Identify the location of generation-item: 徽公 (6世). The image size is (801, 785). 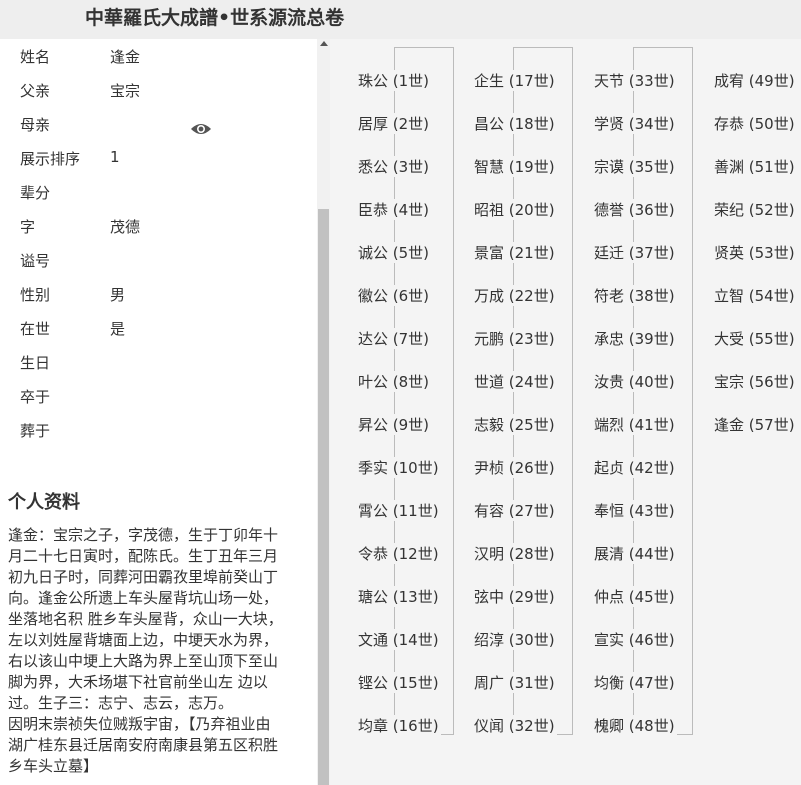
(394, 295).